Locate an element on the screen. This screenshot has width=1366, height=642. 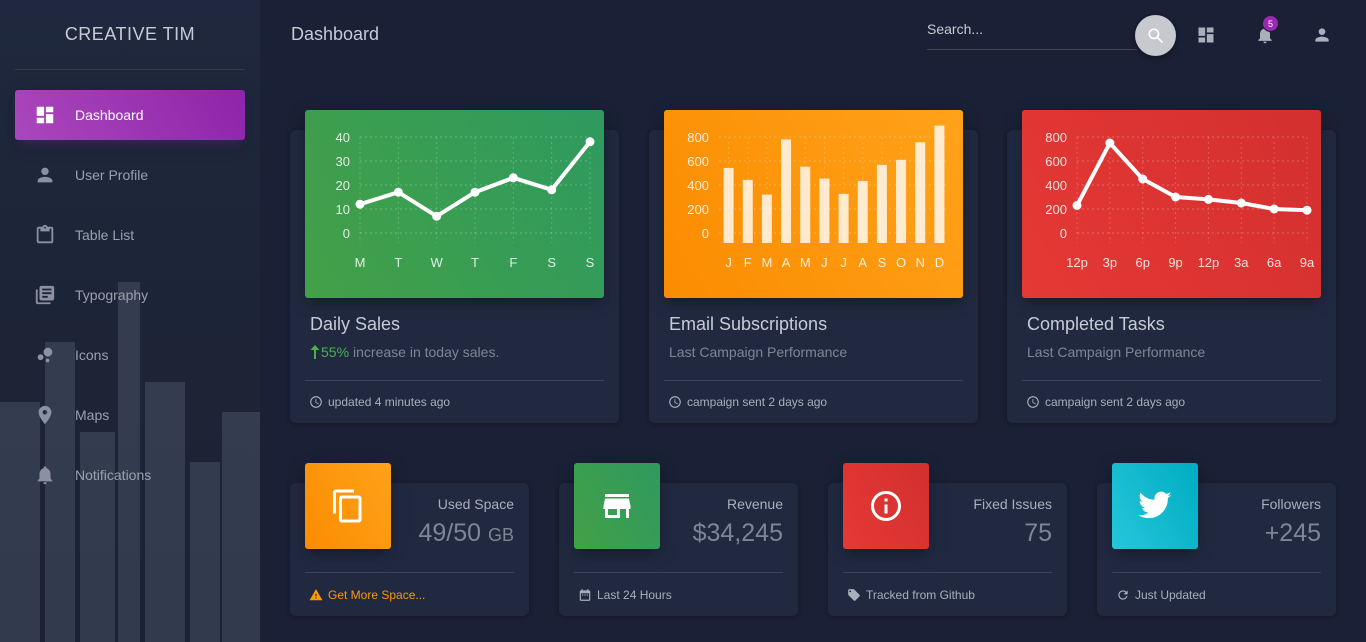
footer-text: Just Updated is located at coordinates (1170, 594).